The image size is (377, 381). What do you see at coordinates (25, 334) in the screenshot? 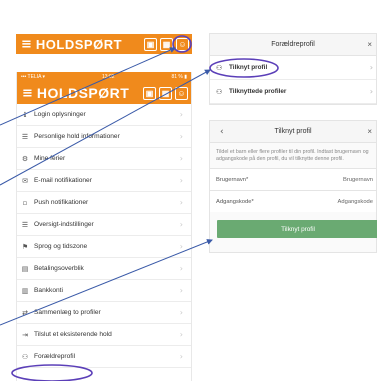
I see `join-icon: ⇥` at bounding box center [25, 334].